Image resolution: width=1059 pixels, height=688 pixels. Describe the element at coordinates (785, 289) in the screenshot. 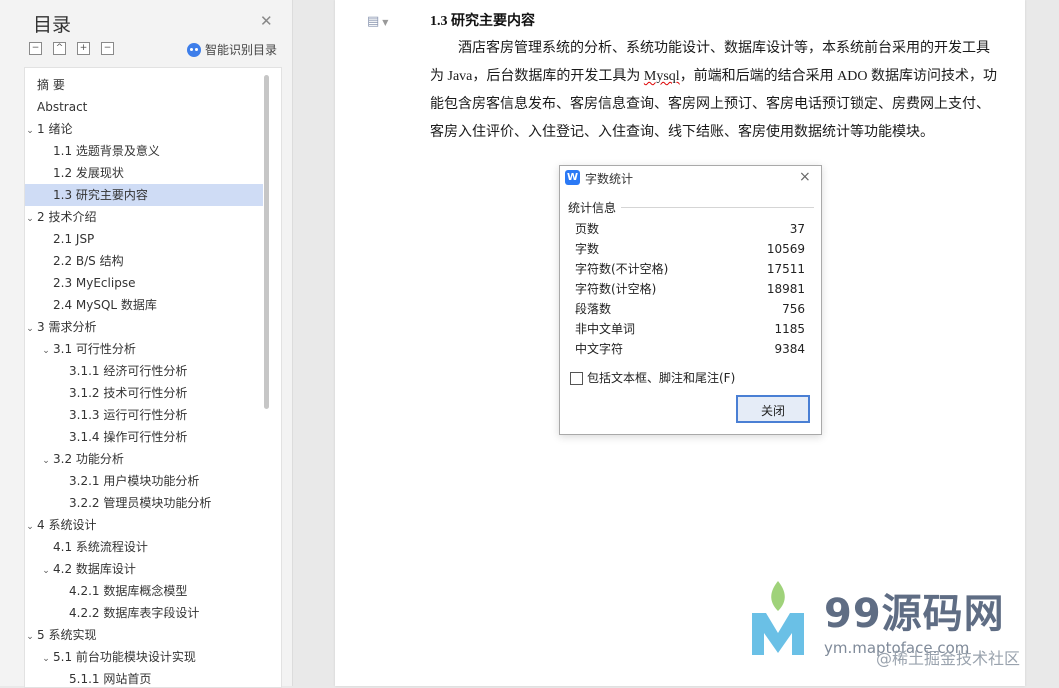

I see `stat-value: 18981` at that location.